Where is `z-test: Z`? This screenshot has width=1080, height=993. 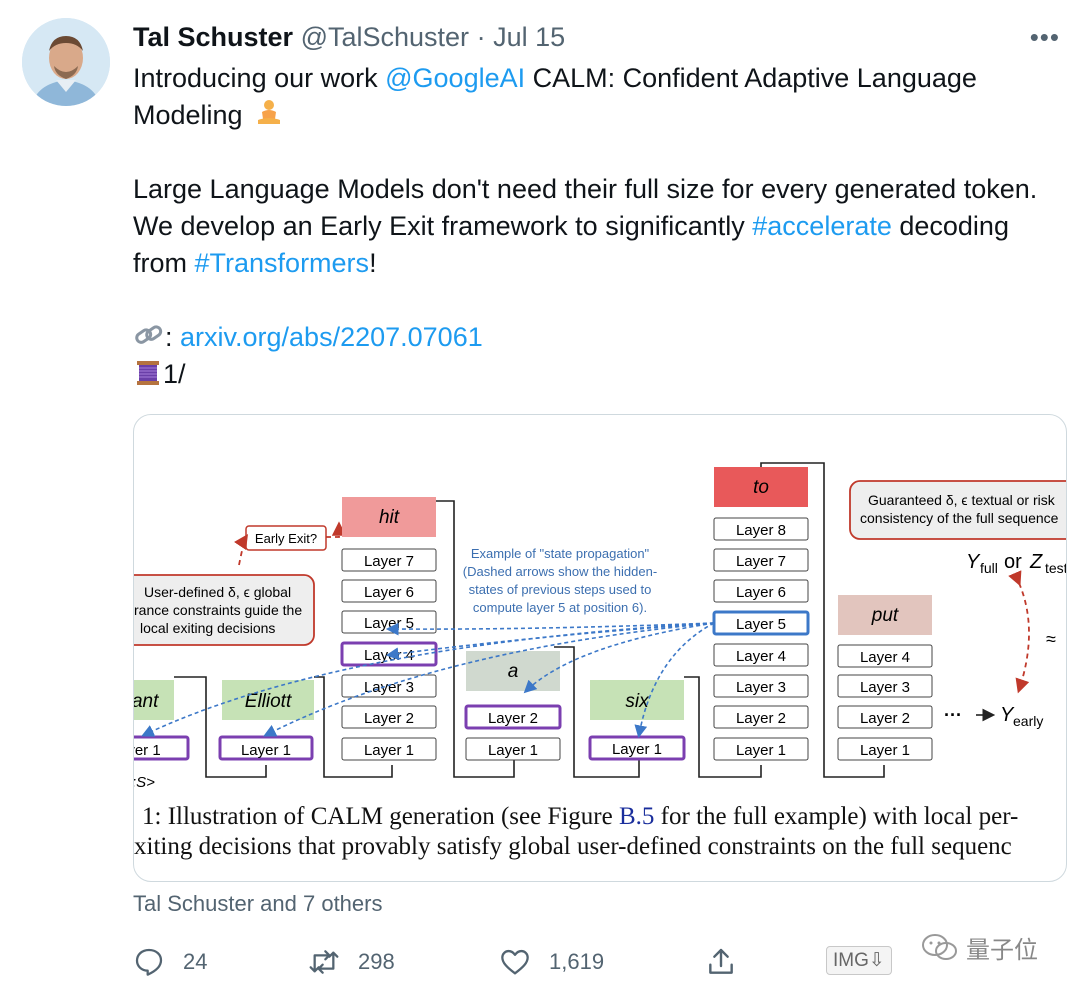 z-test: Z is located at coordinates (1036, 562).